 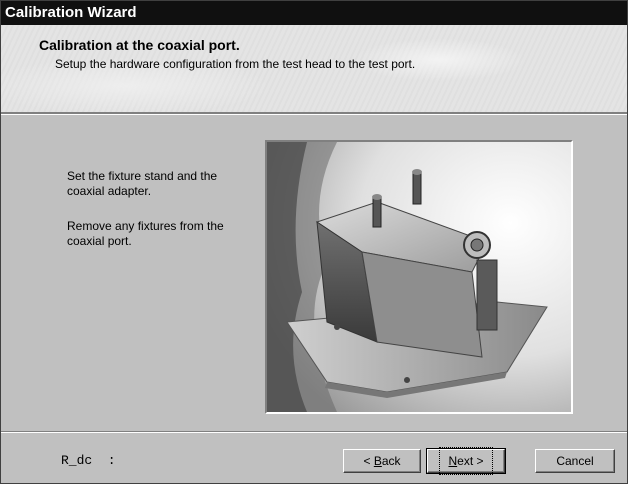 What do you see at coordinates (314, 114) in the screenshot?
I see `header-divider` at bounding box center [314, 114].